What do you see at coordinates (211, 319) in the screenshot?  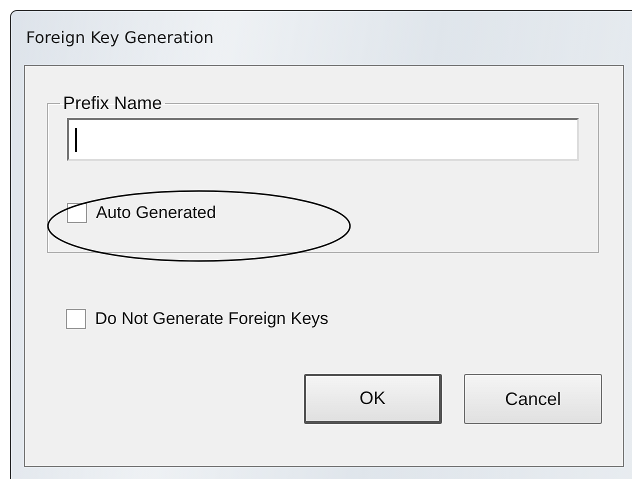 I see `checkbox-label: Do Not Generate Foreign Keys` at bounding box center [211, 319].